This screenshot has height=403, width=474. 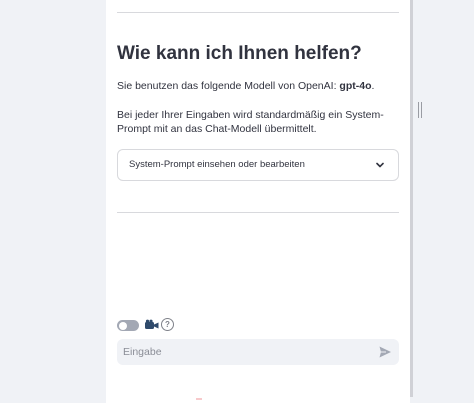 What do you see at coordinates (199, 399) in the screenshot?
I see `bottom-decoration` at bounding box center [199, 399].